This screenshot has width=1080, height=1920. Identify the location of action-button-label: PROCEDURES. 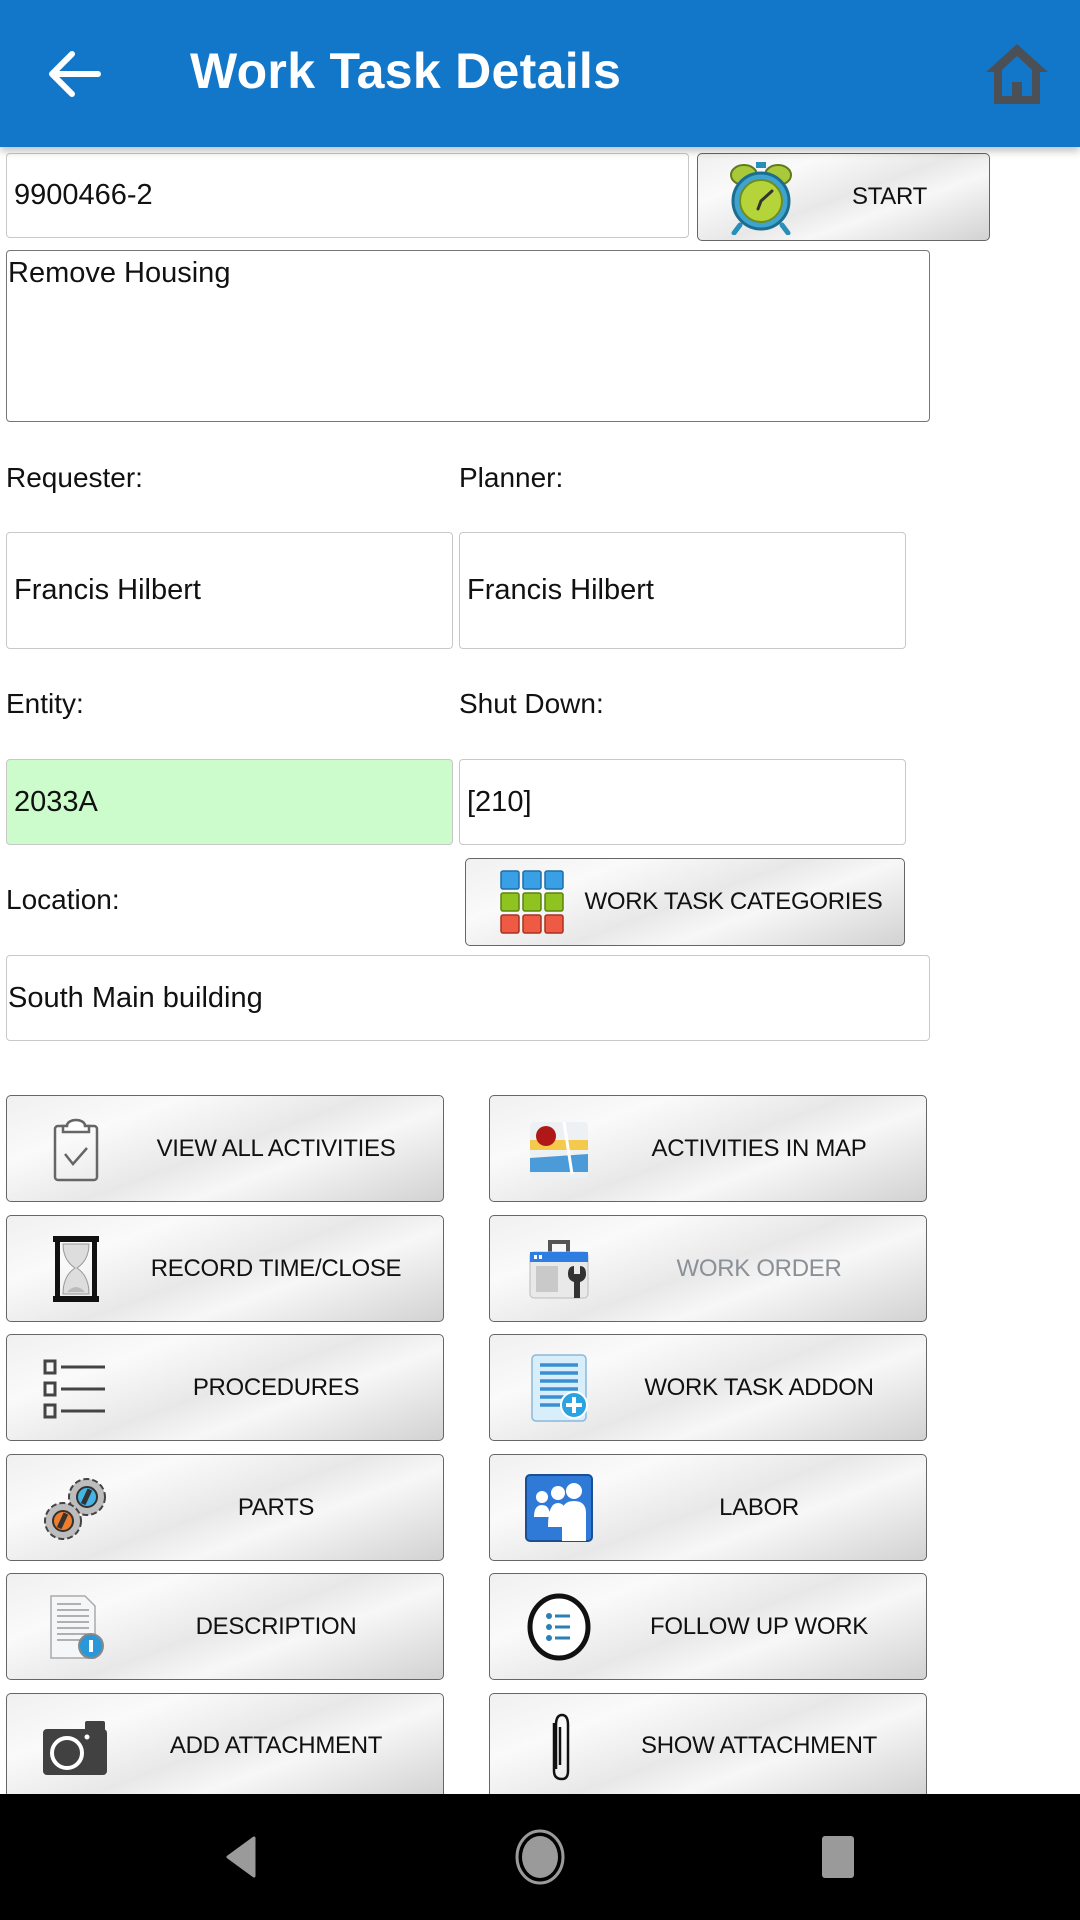
(276, 1387).